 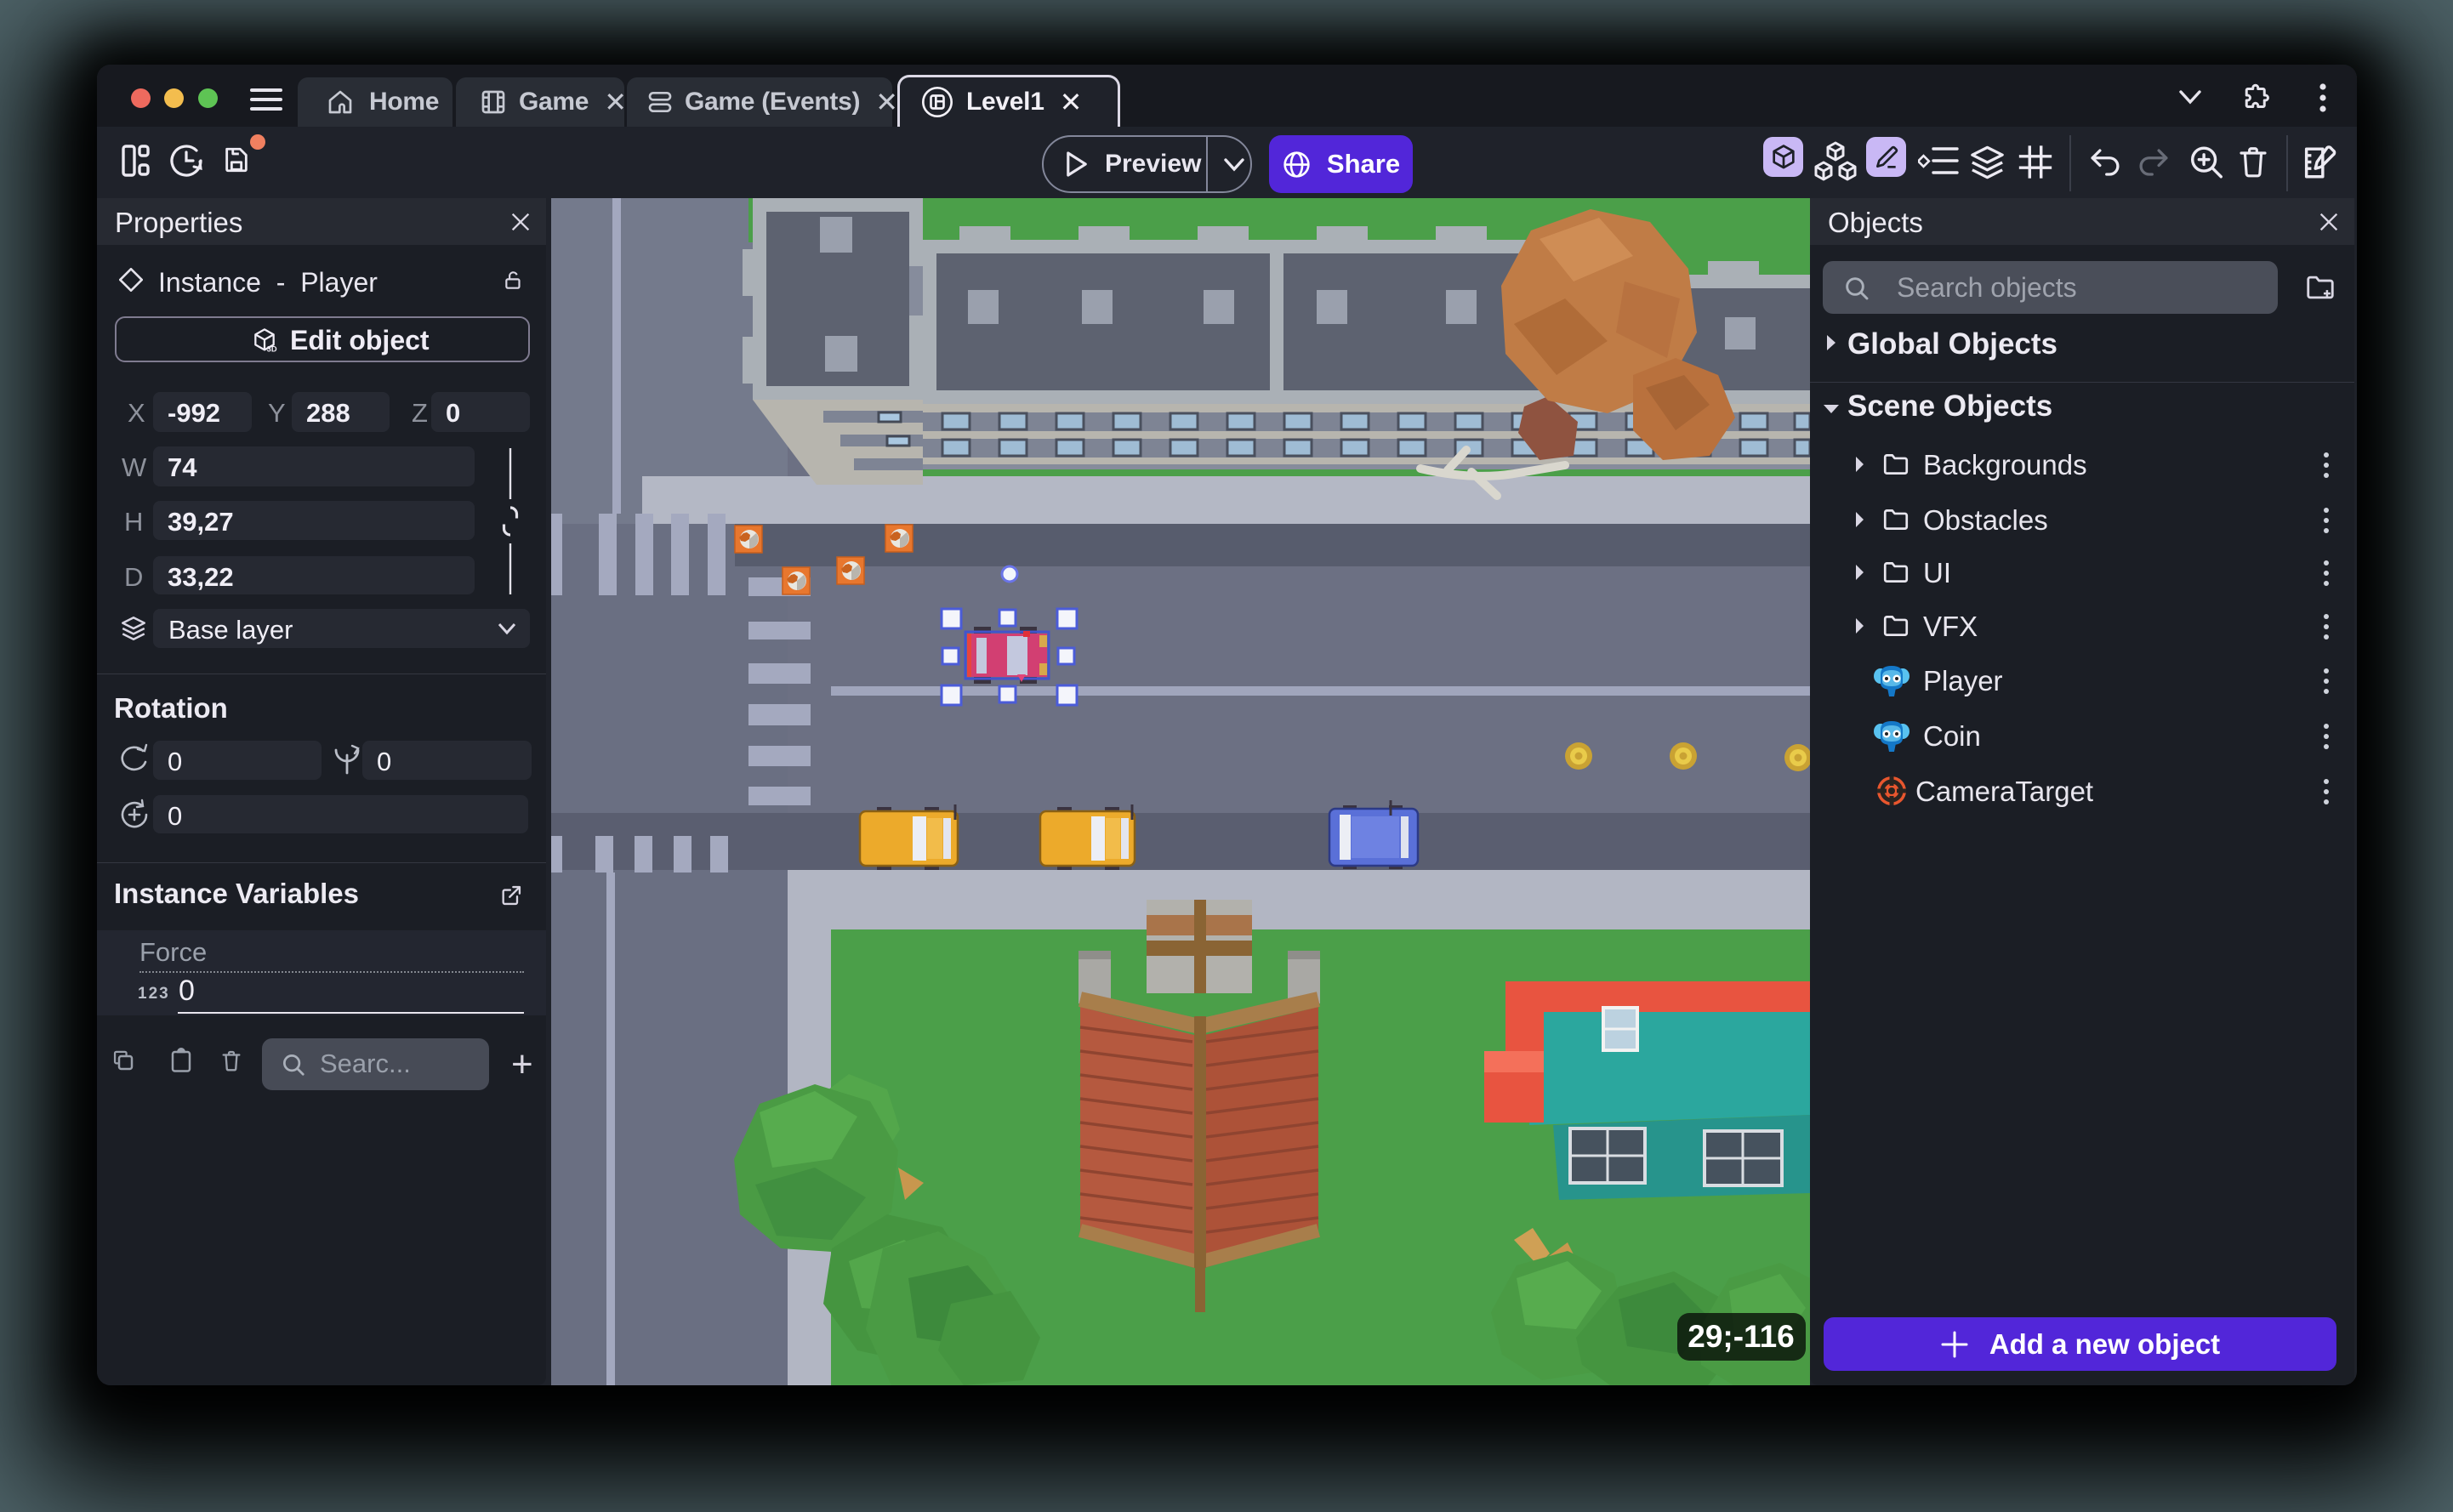 I want to click on svg-text: 29;-116, so click(x=1741, y=1336).